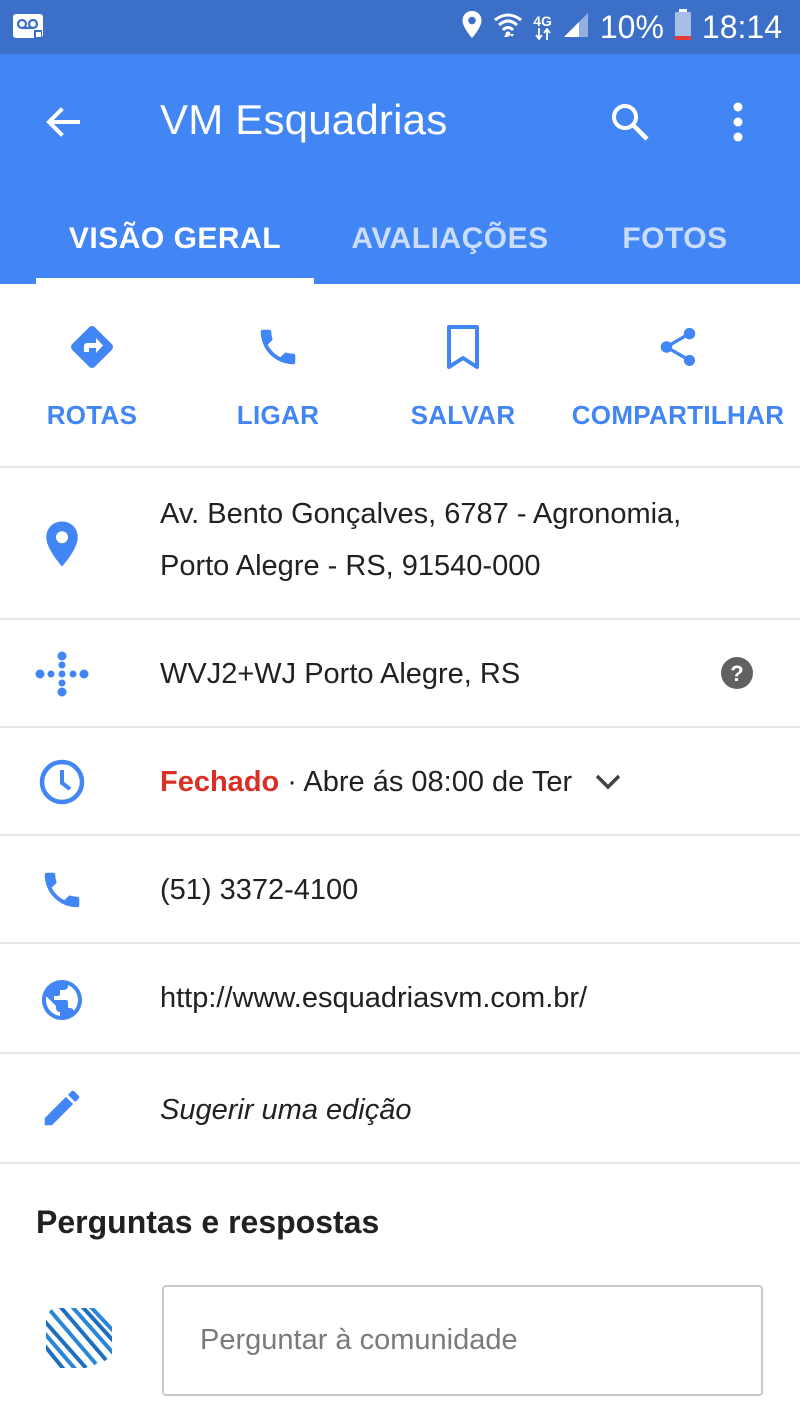 The height and width of the screenshot is (1422, 800). What do you see at coordinates (400, 27) in the screenshot?
I see `status-bar: 4G 10% 18:14` at bounding box center [400, 27].